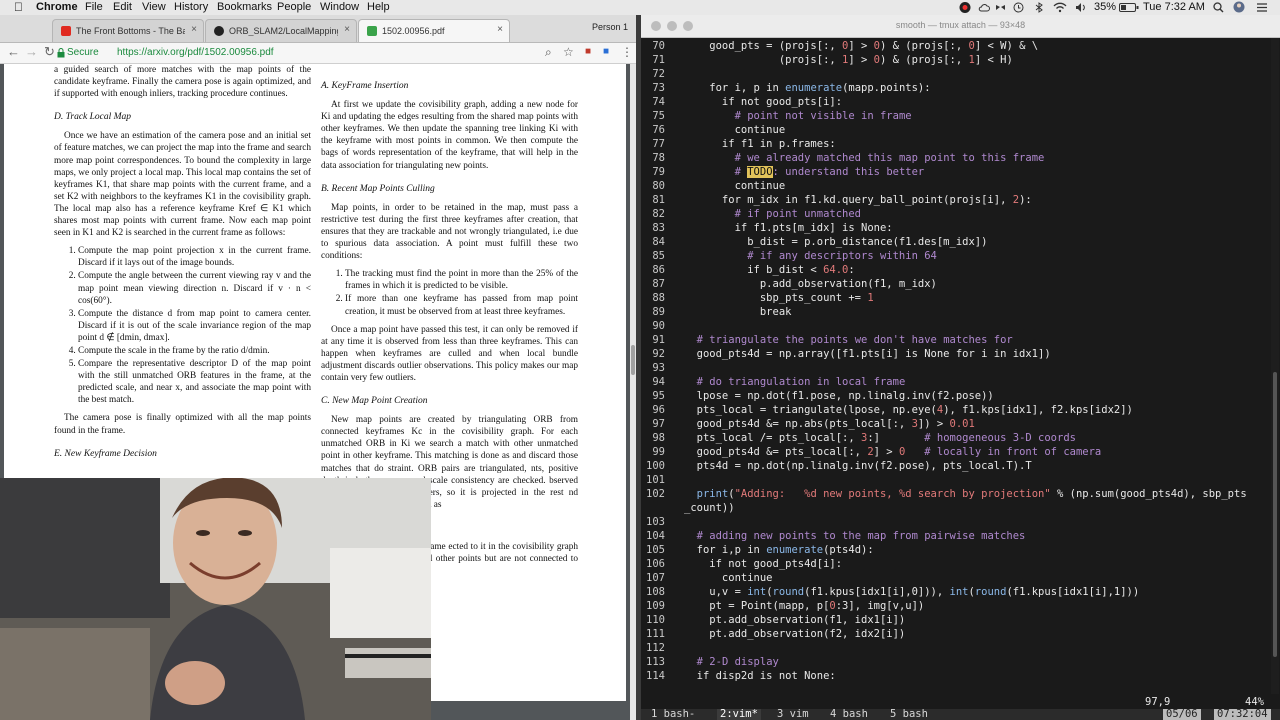 This screenshot has width=1280, height=720. What do you see at coordinates (191, 7) in the screenshot?
I see `menu-history: History` at bounding box center [191, 7].